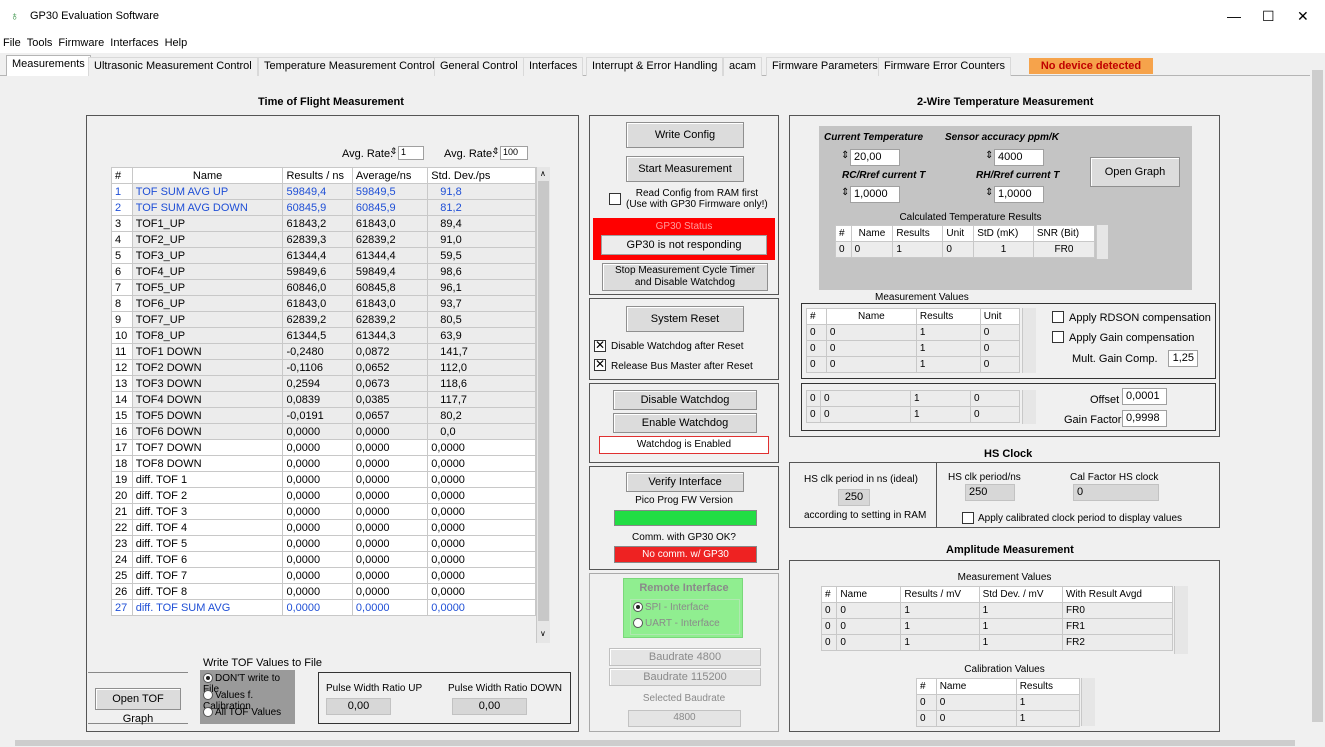 The height and width of the screenshot is (747, 1325). I want to click on maximize-icon: ☐, so click(1268, 16).